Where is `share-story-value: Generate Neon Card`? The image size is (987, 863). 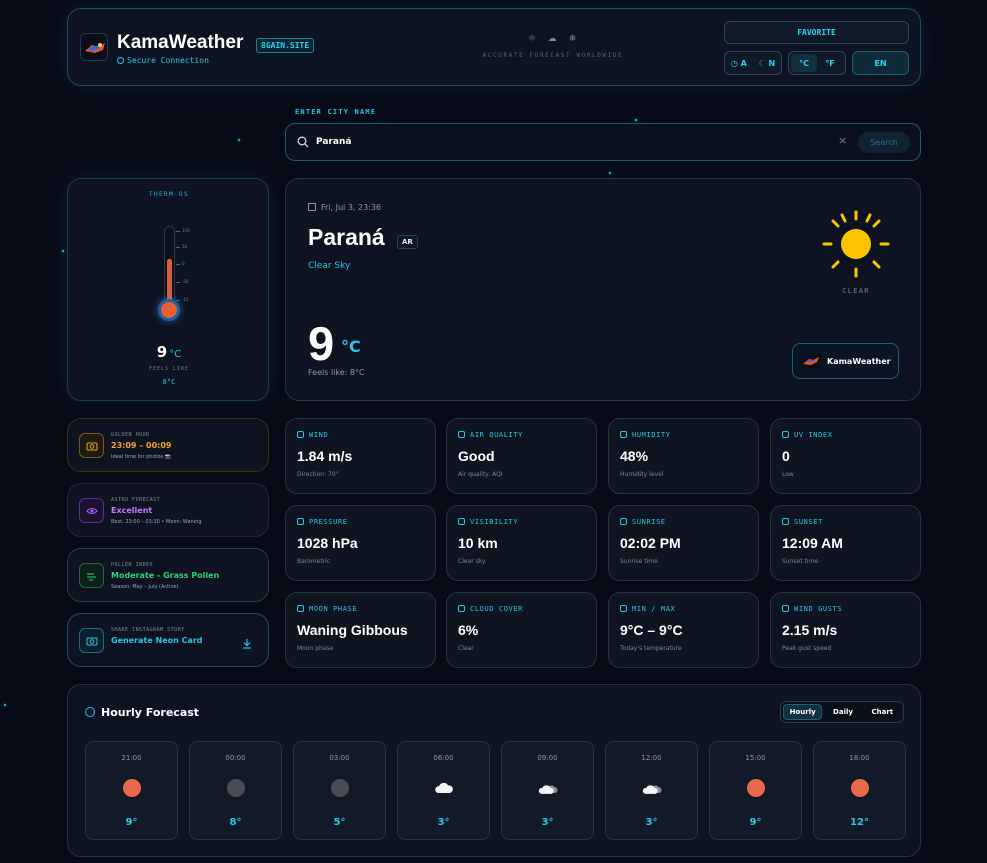 share-story-value: Generate Neon Card is located at coordinates (157, 640).